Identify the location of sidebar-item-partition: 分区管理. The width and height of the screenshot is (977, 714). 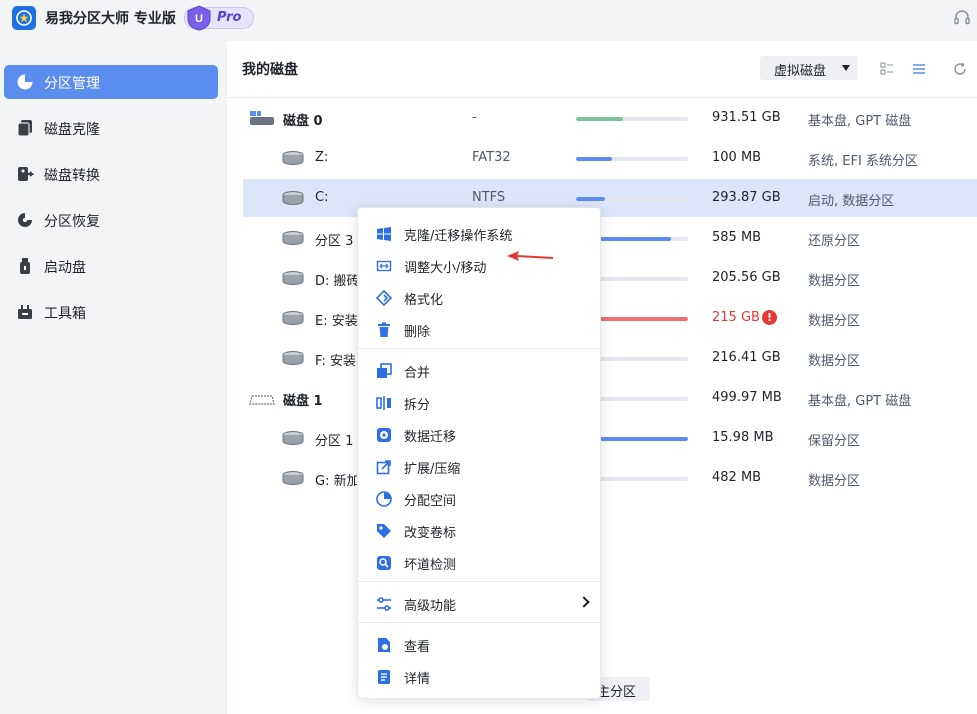
(111, 82).